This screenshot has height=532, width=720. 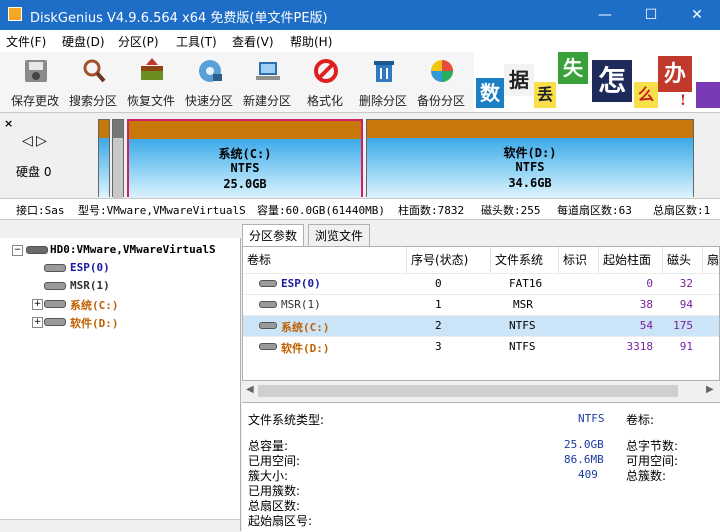 I want to click on row-filesystem: NTFS, so click(x=522, y=325).